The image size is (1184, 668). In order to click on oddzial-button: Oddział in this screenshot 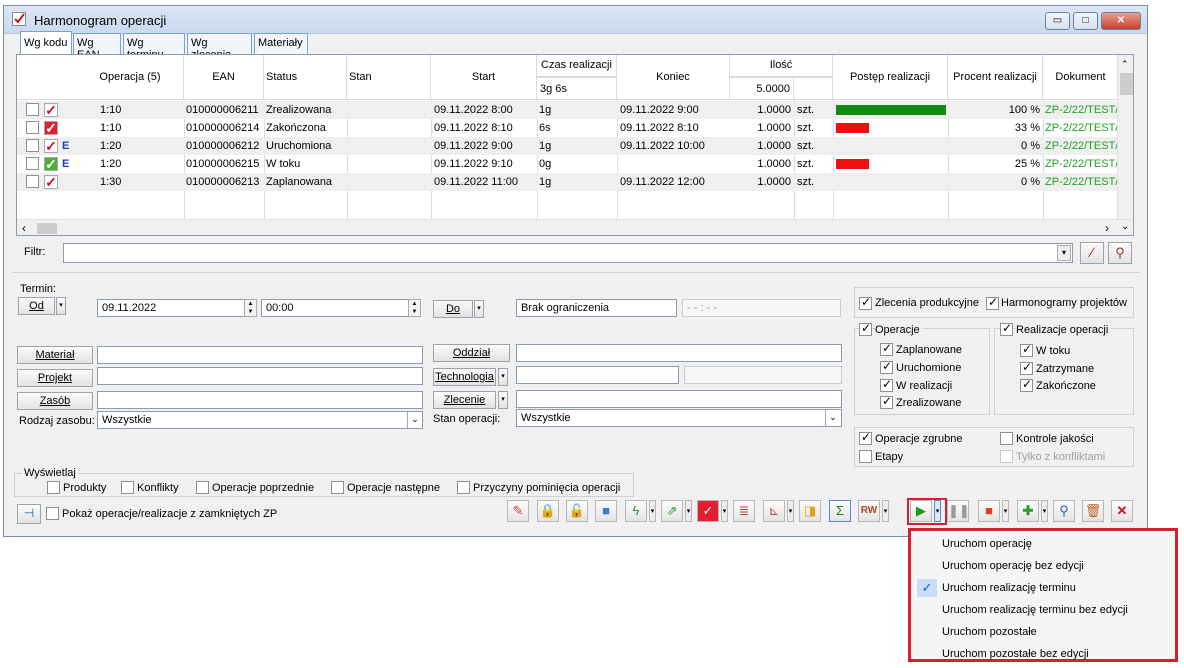, I will do `click(471, 353)`.